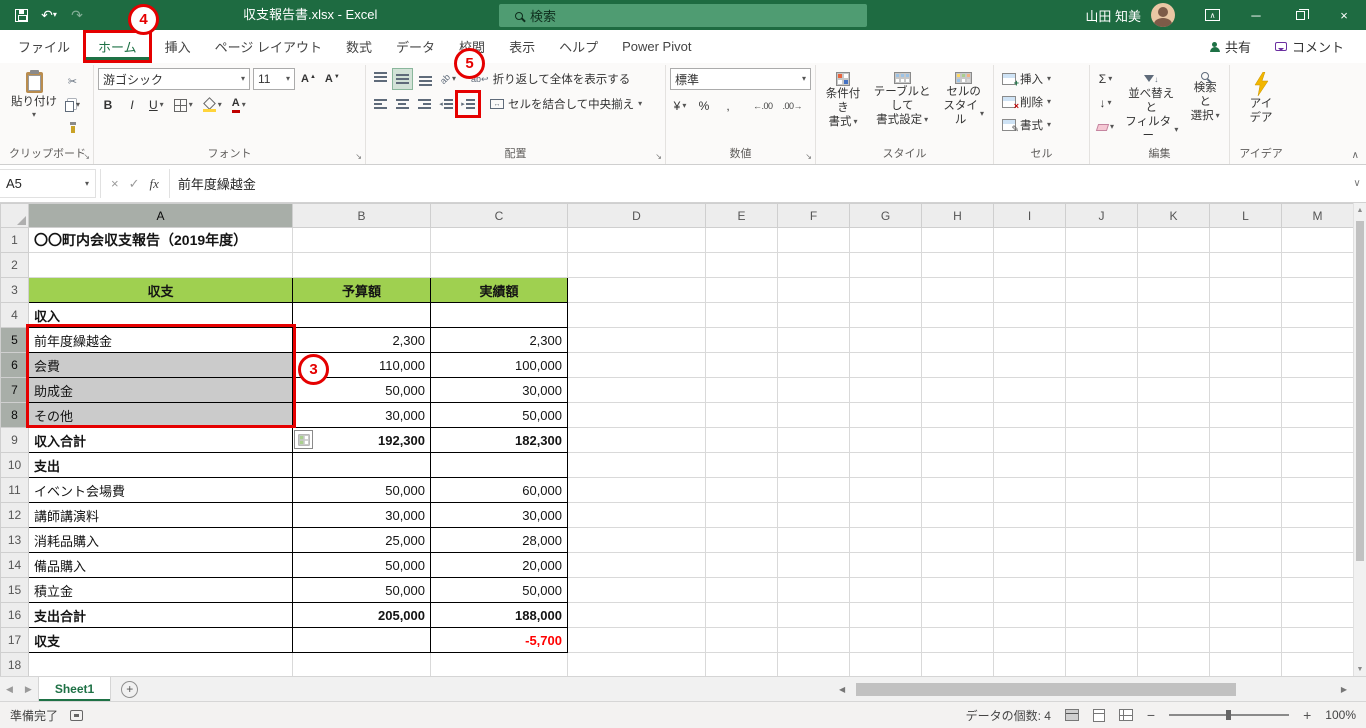  What do you see at coordinates (1317, 315) in the screenshot?
I see `cell-M4` at bounding box center [1317, 315].